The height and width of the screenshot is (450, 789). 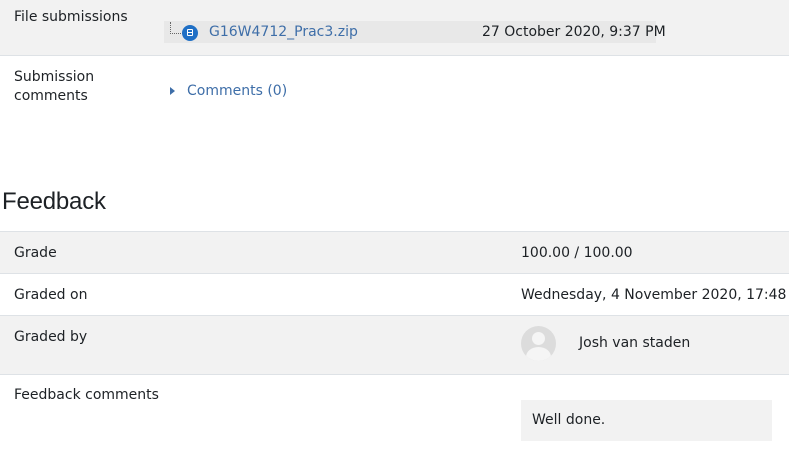 What do you see at coordinates (394, 252) in the screenshot?
I see `grade-row` at bounding box center [394, 252].